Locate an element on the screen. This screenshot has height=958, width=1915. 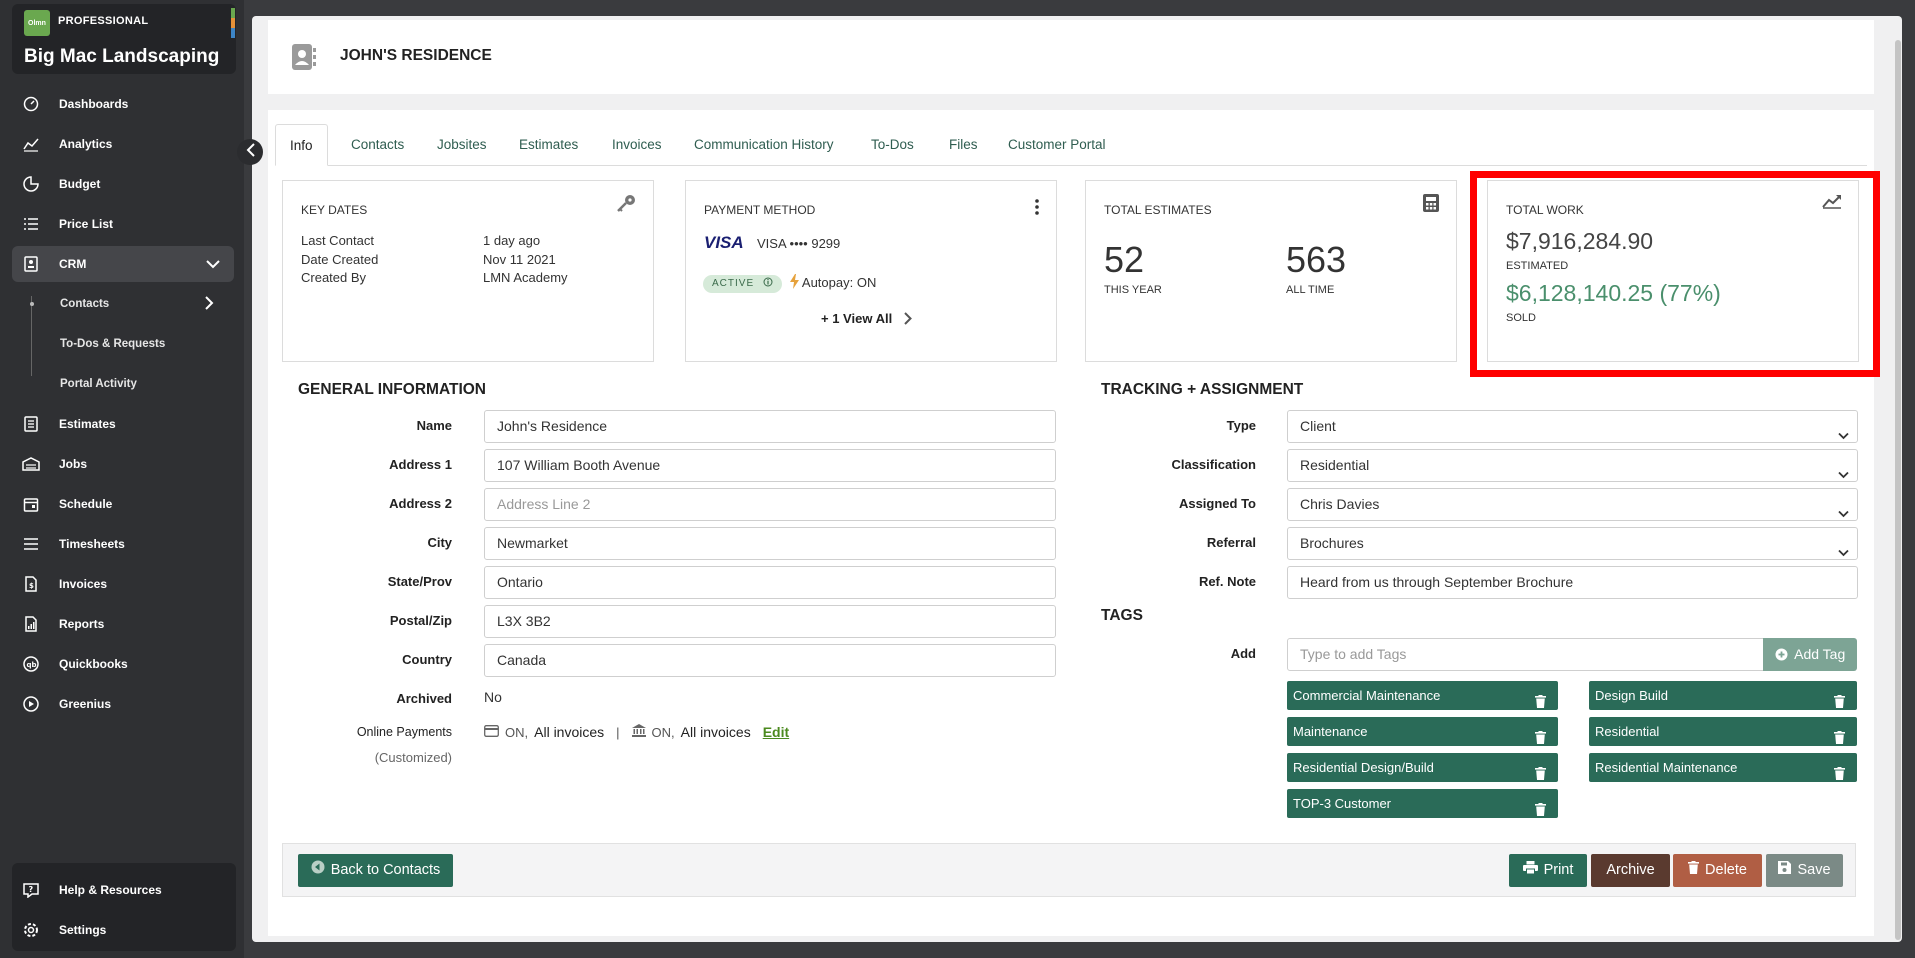
edit-online-payments-link: Edit is located at coordinates (776, 732).